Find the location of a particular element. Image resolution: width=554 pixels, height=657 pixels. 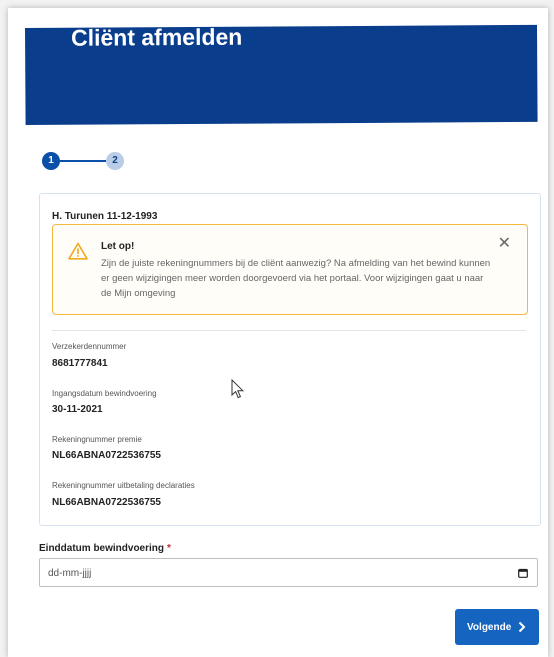

end-date-label: Einddatum bewindvoering * is located at coordinates (105, 548).